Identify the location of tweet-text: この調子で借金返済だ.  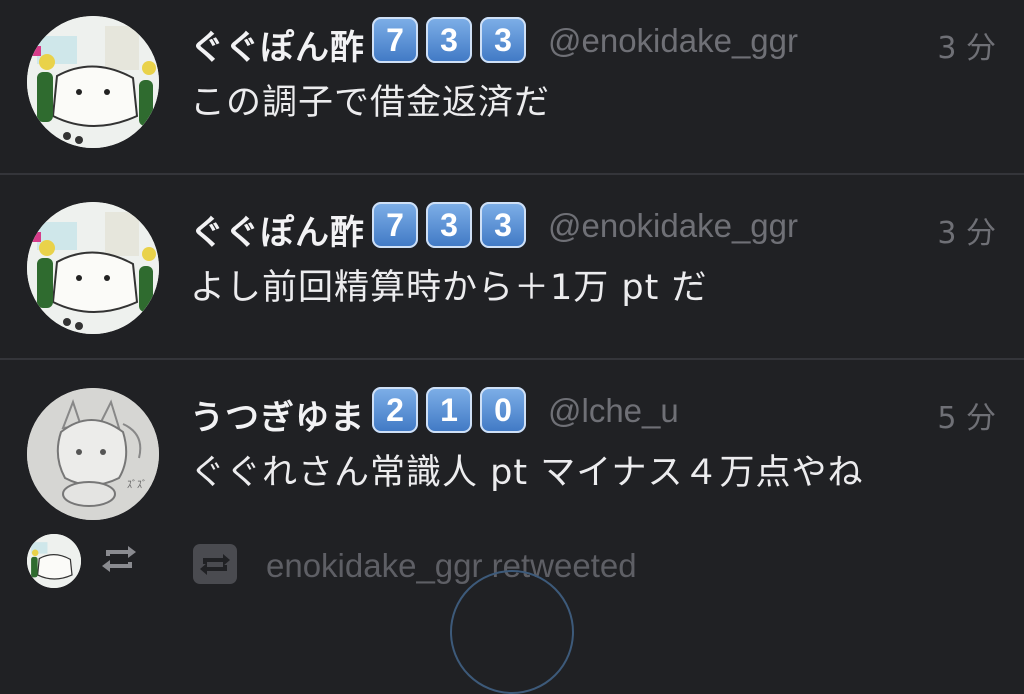
(370, 103).